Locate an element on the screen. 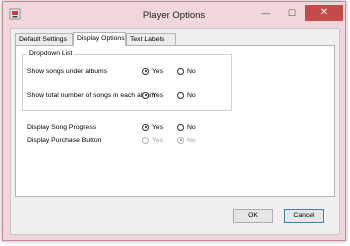 Image resolution: width=350 pixels, height=246 pixels. maximize-button: ☐ is located at coordinates (292, 13).